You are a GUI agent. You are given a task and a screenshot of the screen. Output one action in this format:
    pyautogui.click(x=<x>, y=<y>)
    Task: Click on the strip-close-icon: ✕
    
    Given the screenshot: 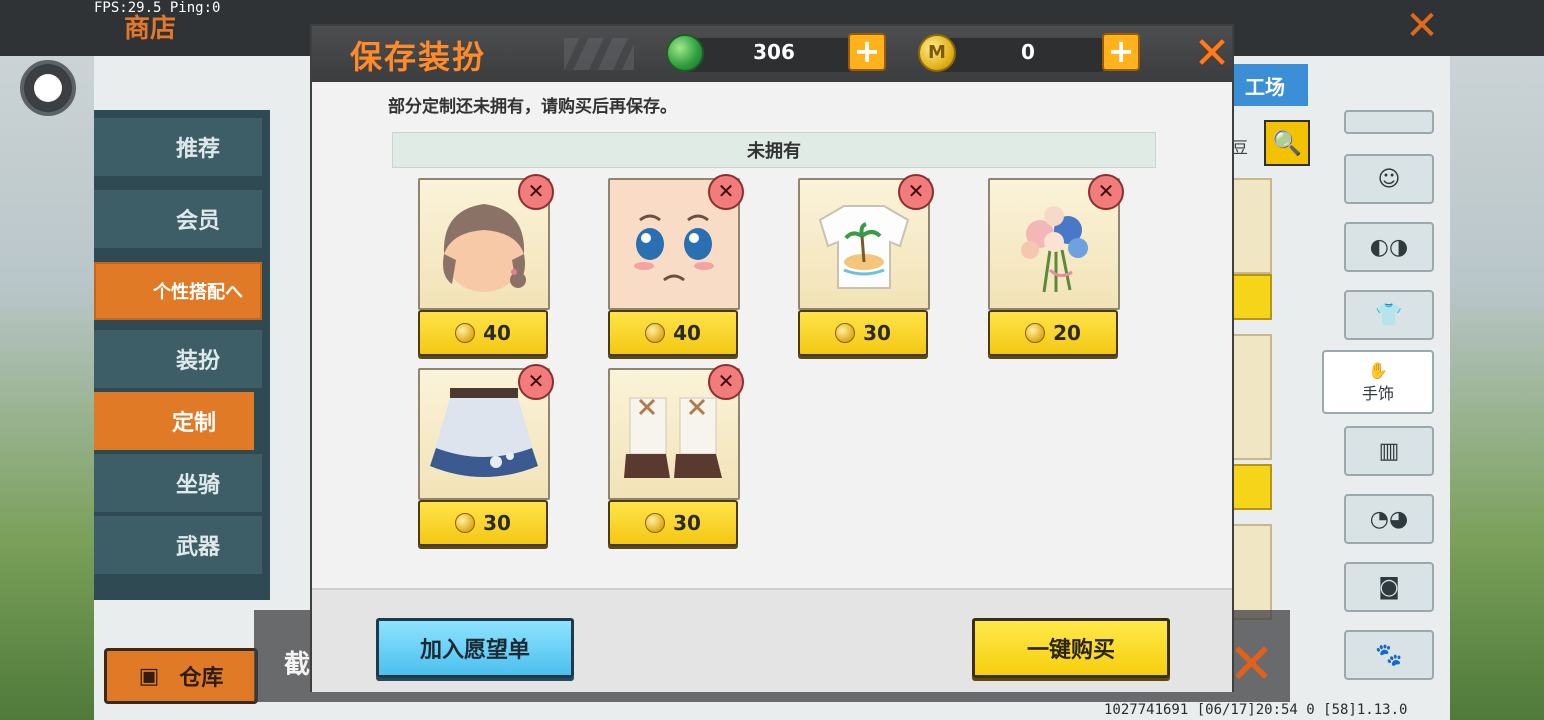 What is the action you would take?
    pyautogui.click(x=1251, y=664)
    